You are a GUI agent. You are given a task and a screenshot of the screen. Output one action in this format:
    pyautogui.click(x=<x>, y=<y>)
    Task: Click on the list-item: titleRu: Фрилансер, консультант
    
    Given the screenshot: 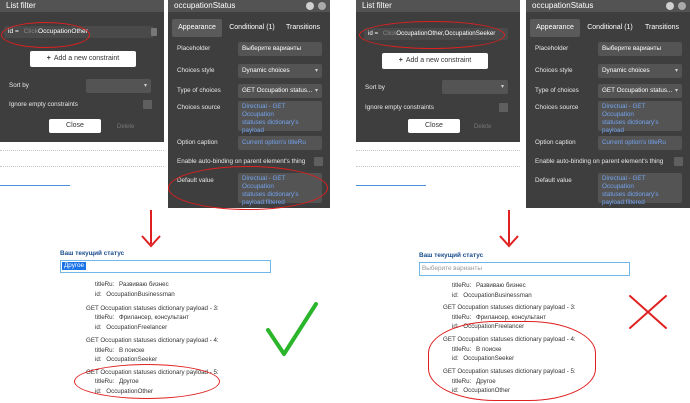 What is the action you would take?
    pyautogui.click(x=142, y=317)
    